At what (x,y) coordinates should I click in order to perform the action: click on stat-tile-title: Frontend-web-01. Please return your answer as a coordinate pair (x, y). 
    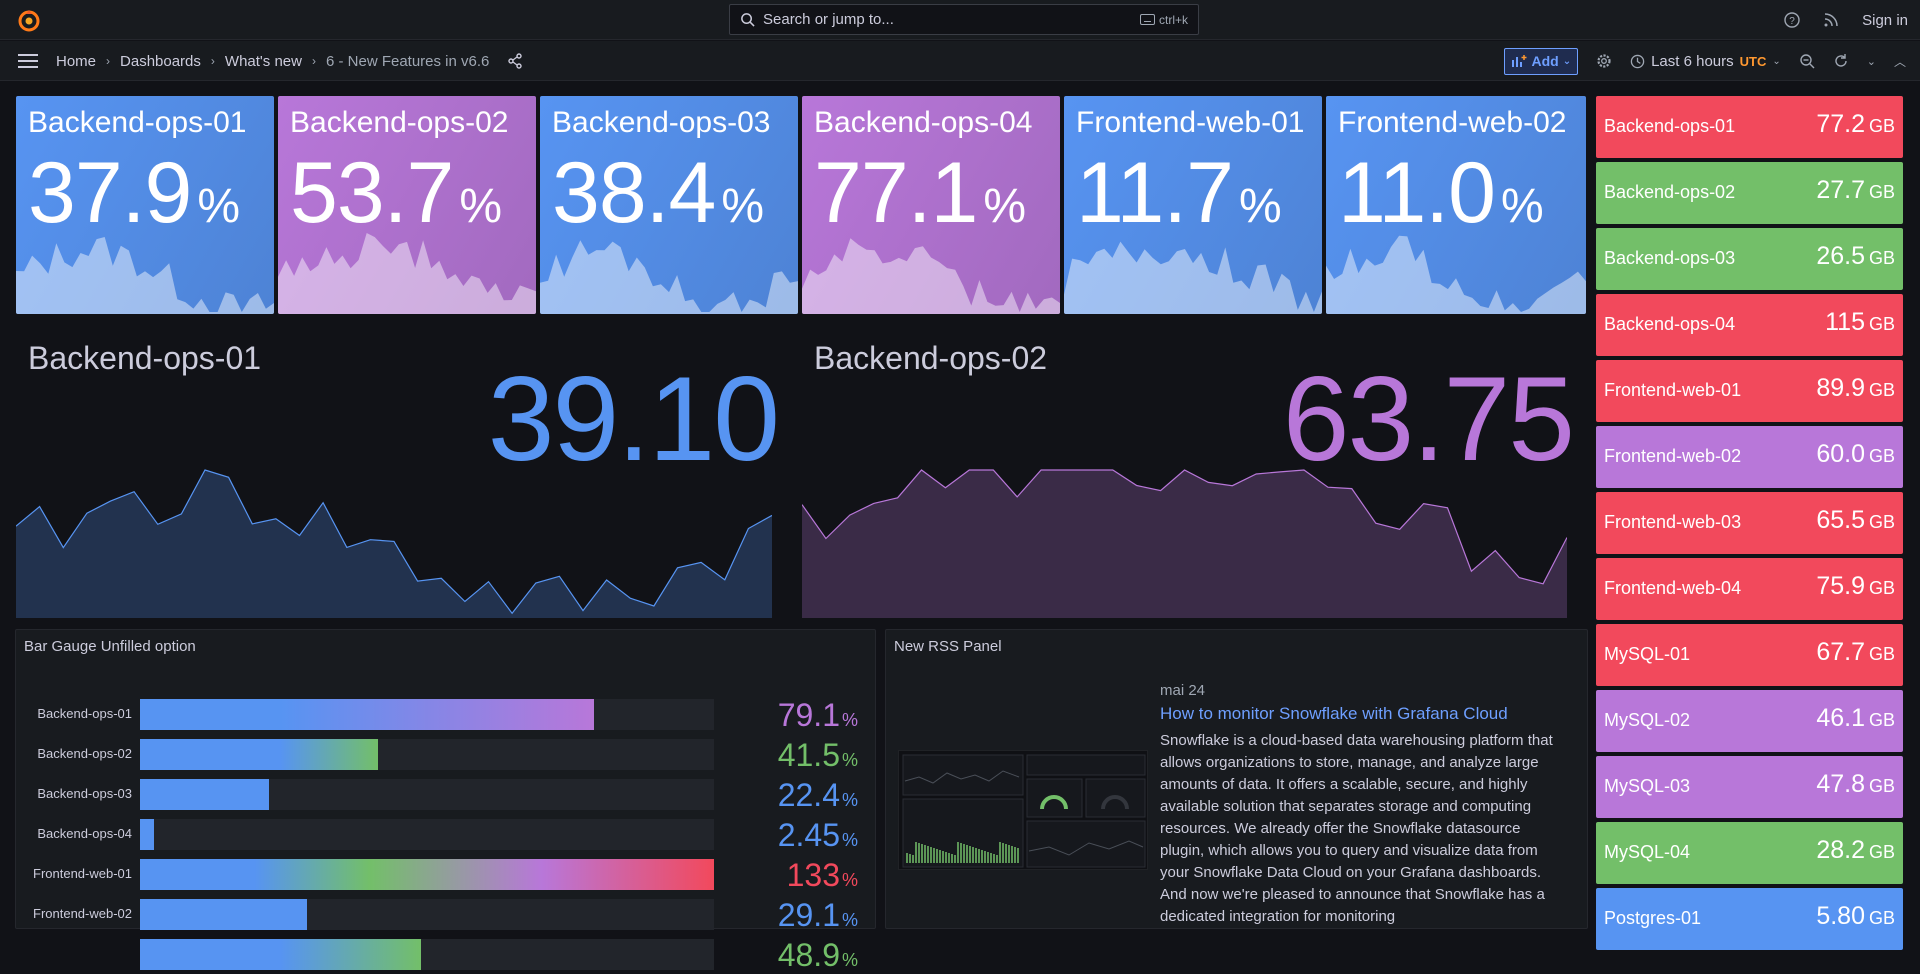
    Looking at the image, I should click on (1190, 122).